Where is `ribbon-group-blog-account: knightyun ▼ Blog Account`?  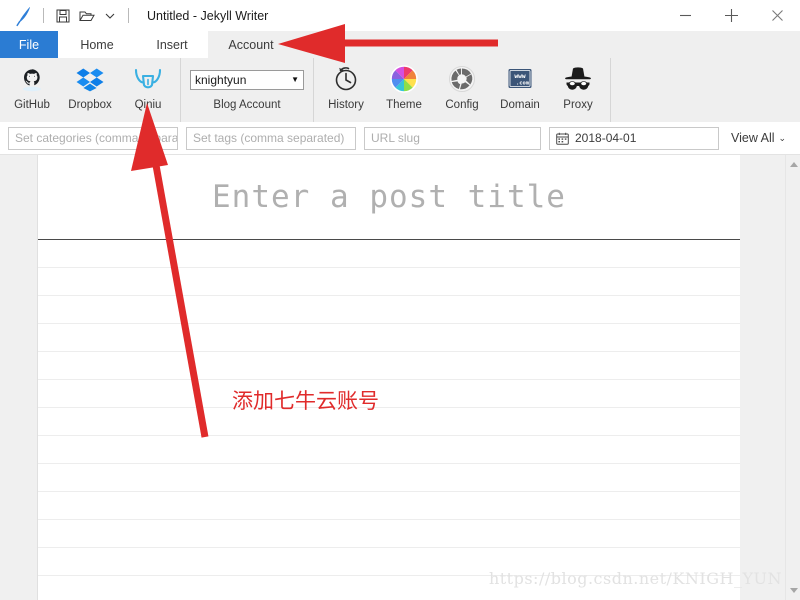 ribbon-group-blog-account: knightyun ▼ Blog Account is located at coordinates (247, 90).